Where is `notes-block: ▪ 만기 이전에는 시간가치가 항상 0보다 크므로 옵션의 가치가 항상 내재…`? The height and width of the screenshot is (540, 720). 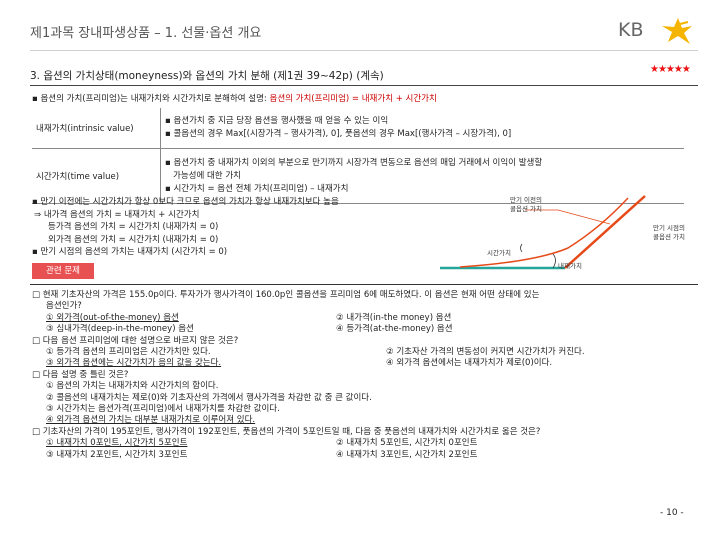 notes-block: ▪ 만기 이전에는 시간가치가 항상 0보다 크므로 옵션의 가치가 항상 내재… is located at coordinates (185, 227).